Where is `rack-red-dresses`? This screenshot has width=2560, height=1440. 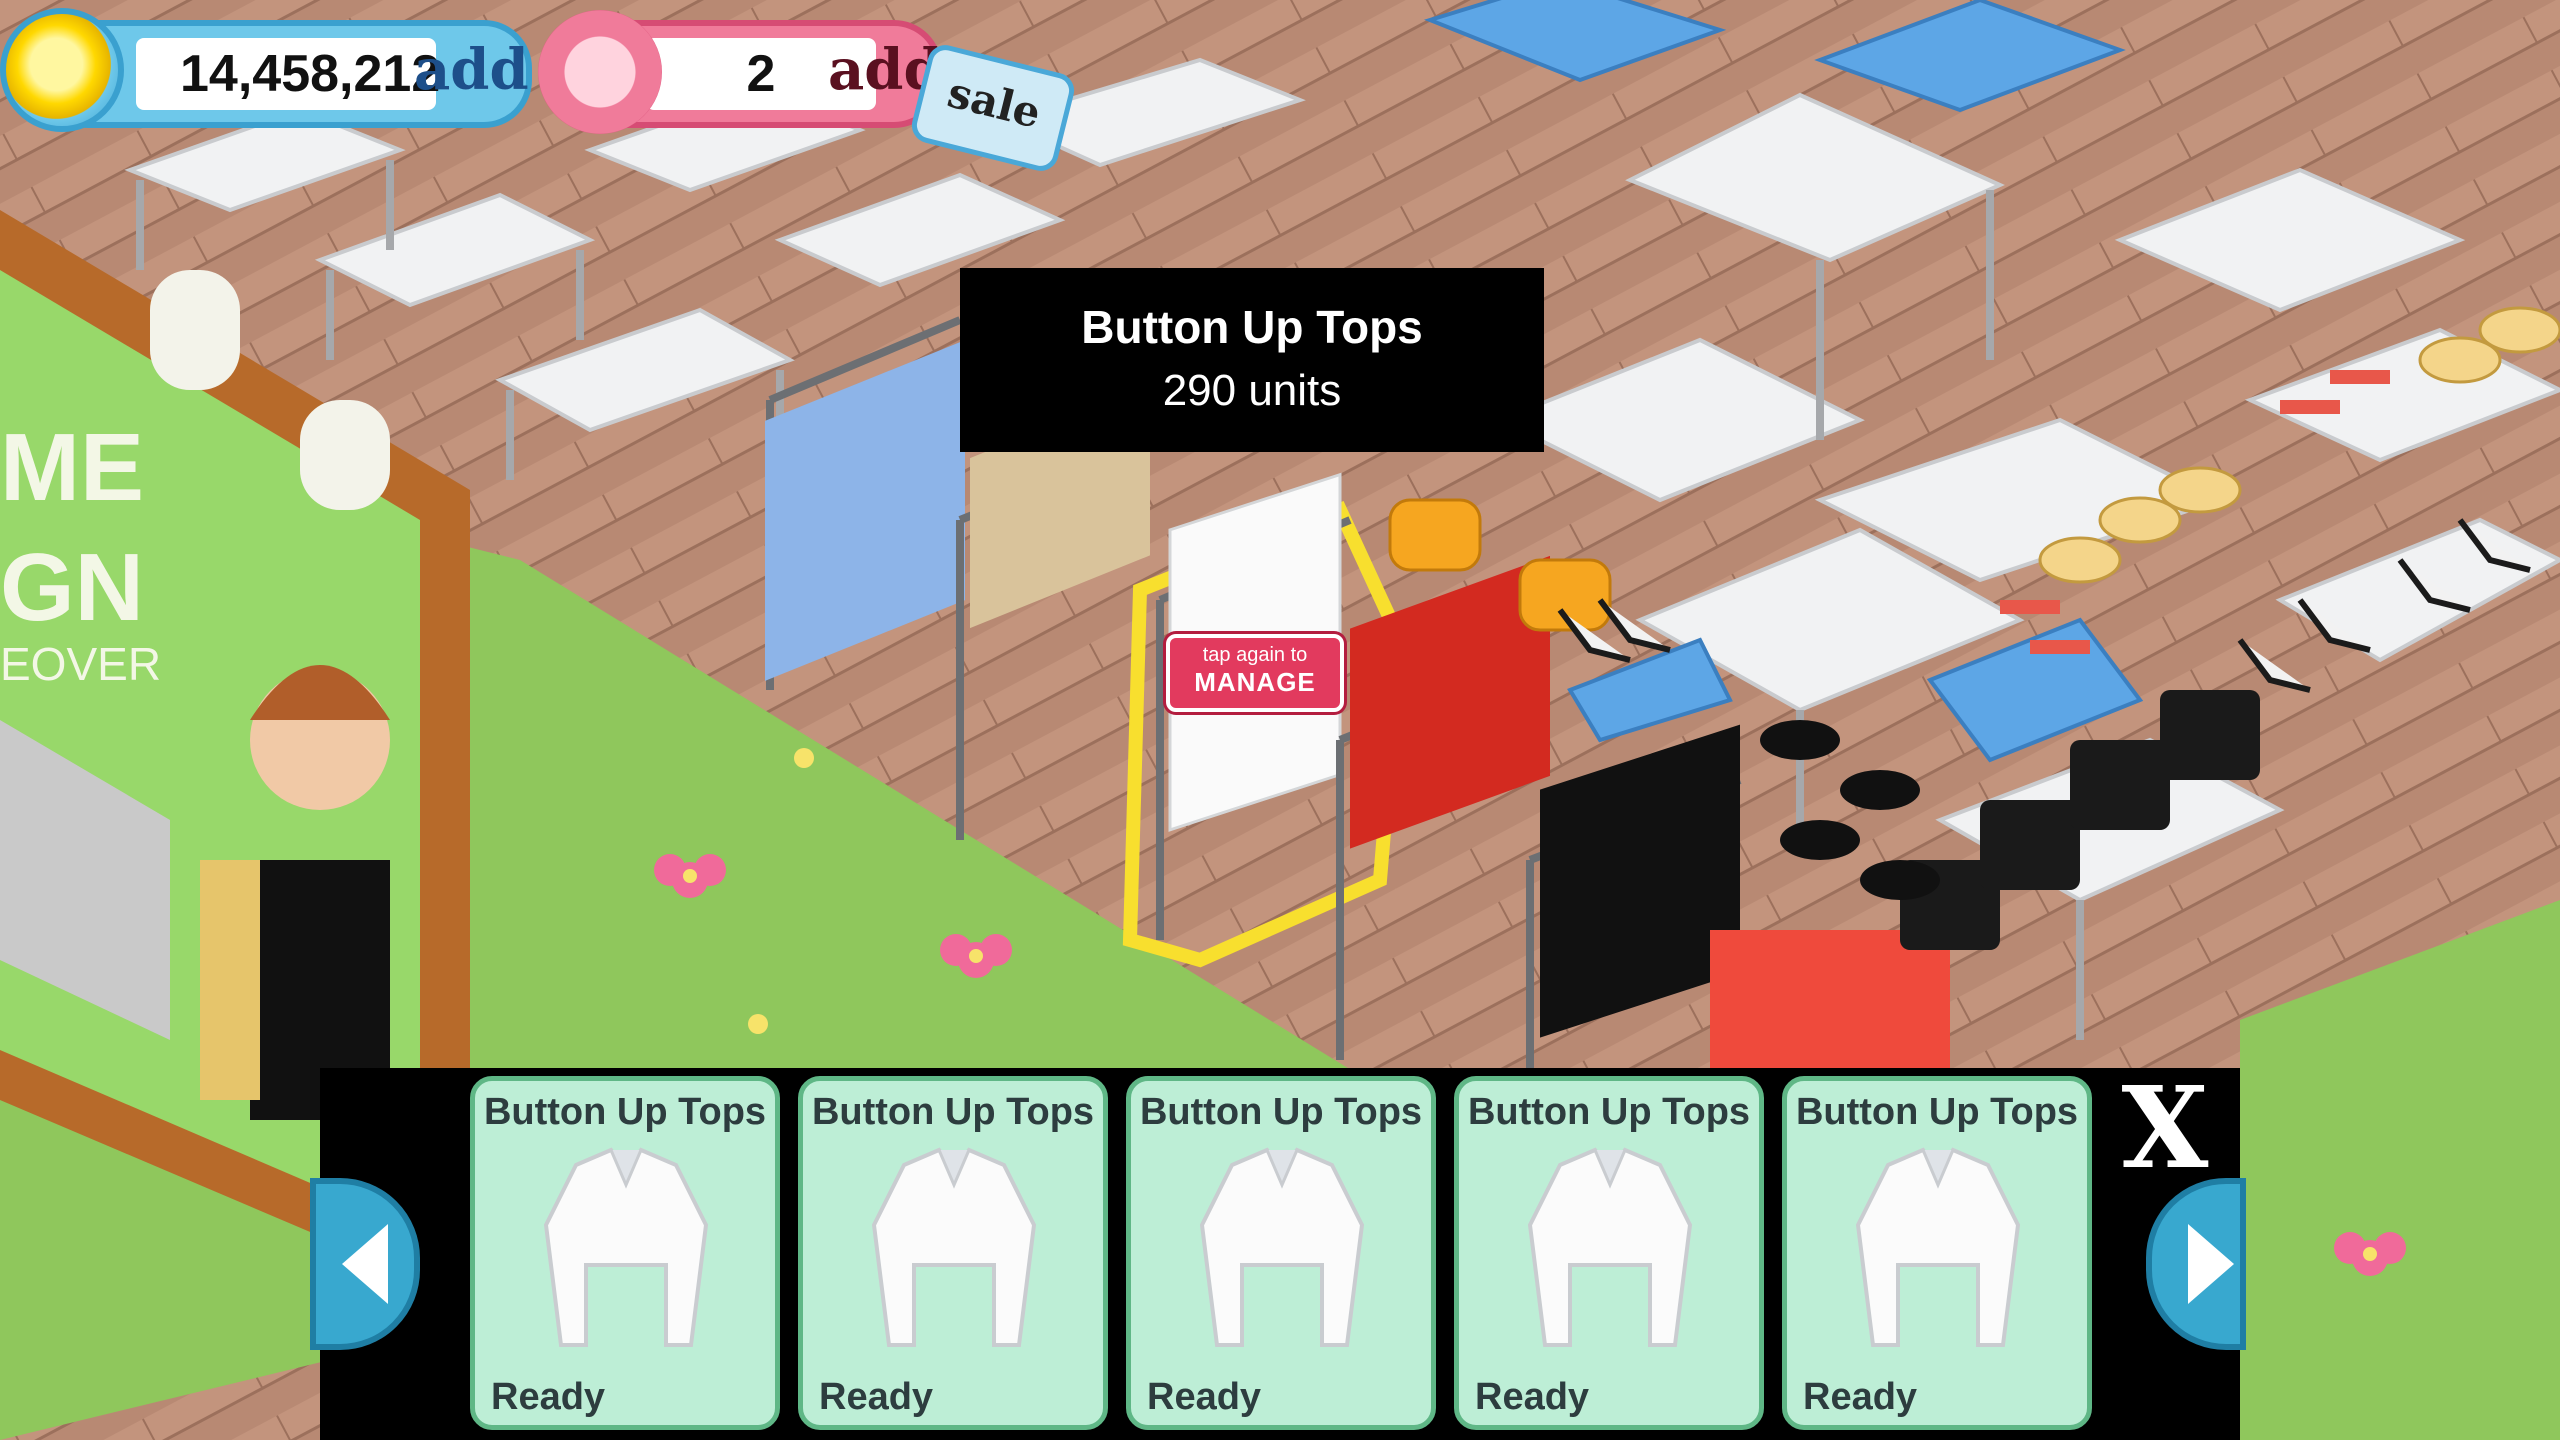
rack-red-dresses is located at coordinates (1830, 999).